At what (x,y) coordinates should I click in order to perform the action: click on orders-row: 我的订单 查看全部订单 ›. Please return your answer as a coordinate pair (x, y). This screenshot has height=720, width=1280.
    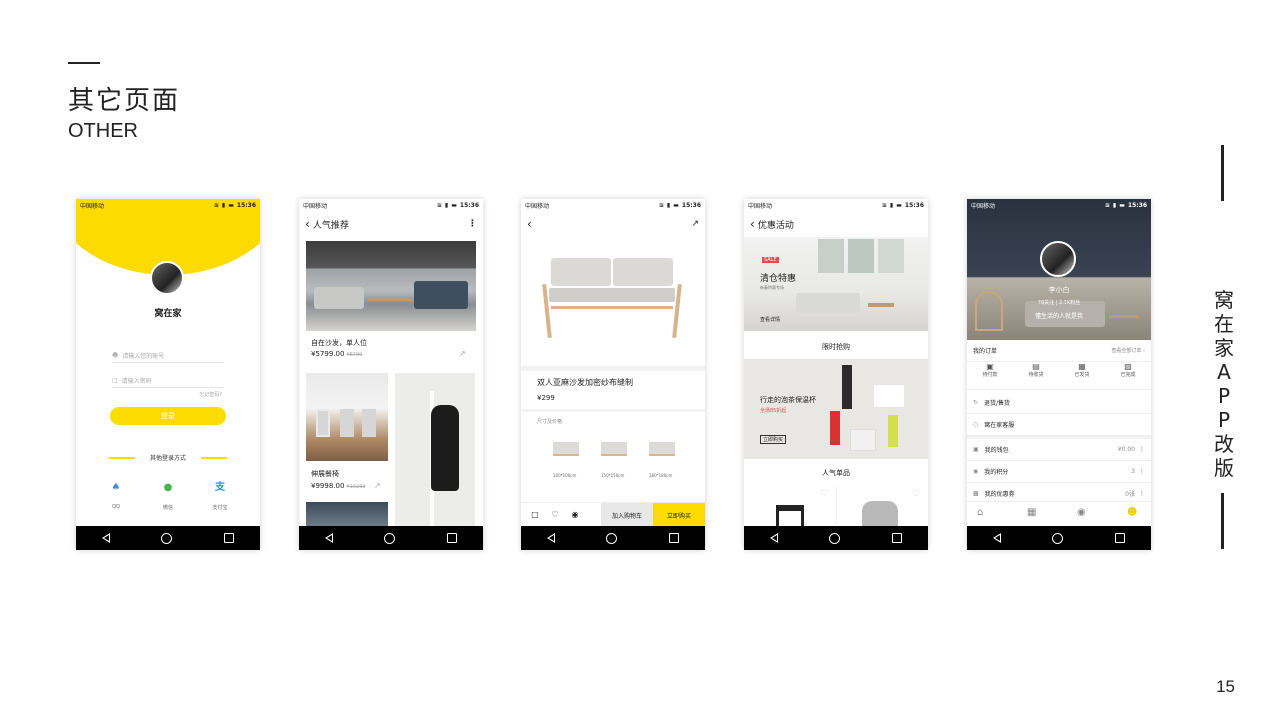
    Looking at the image, I should click on (1059, 351).